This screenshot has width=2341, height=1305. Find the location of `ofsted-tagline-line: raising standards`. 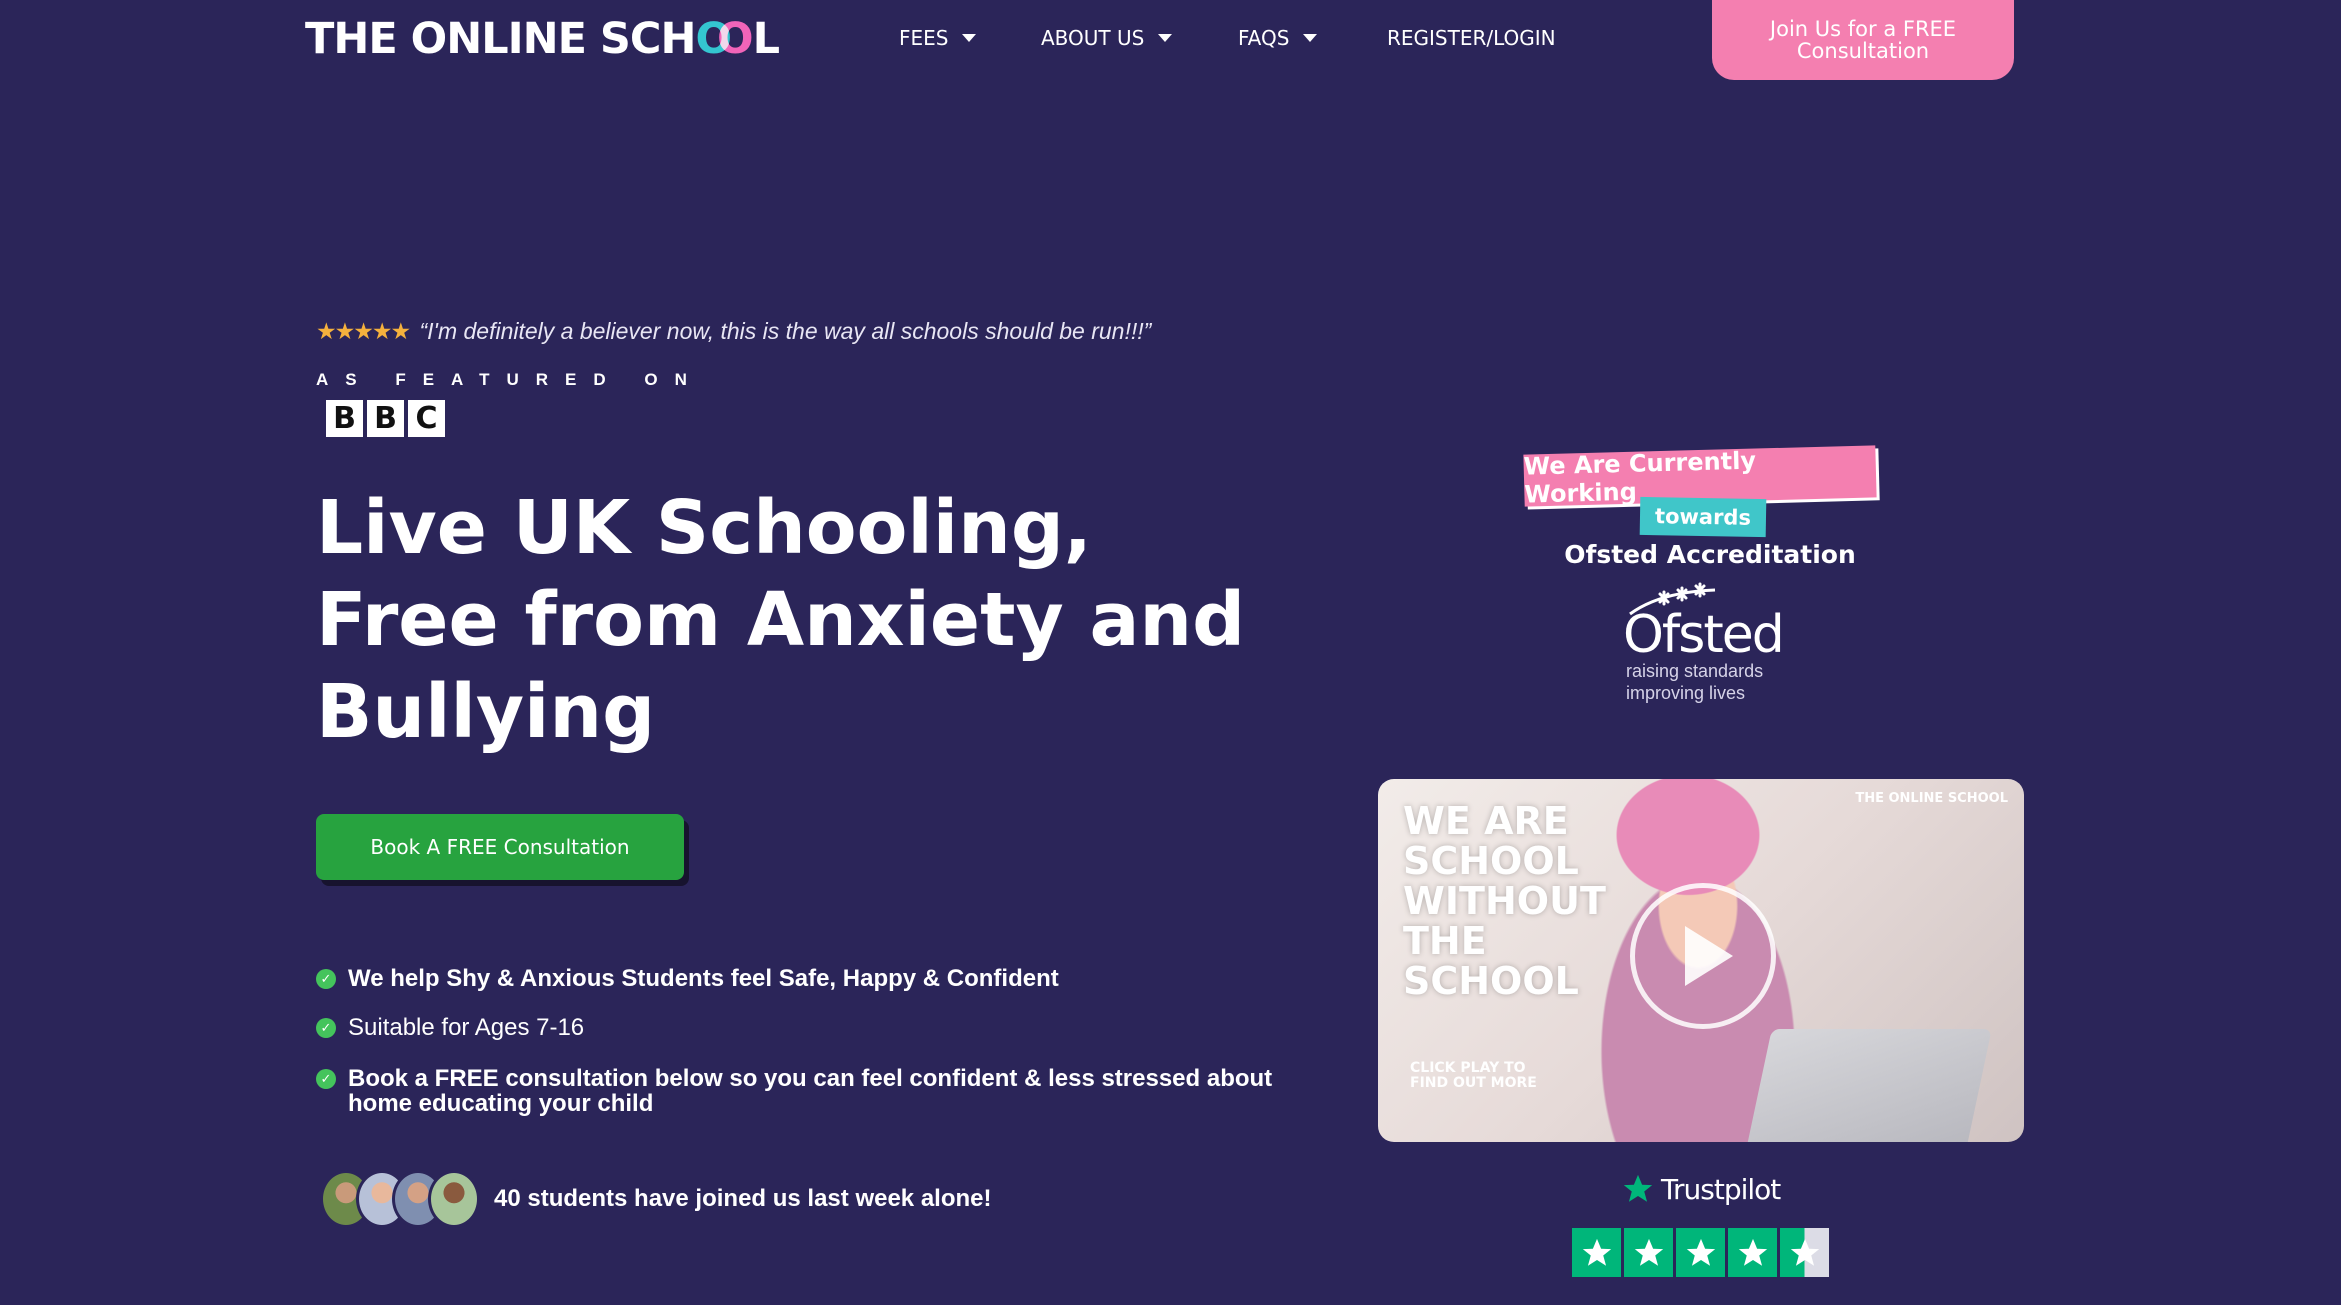

ofsted-tagline-line: raising standards is located at coordinates (1695, 671).